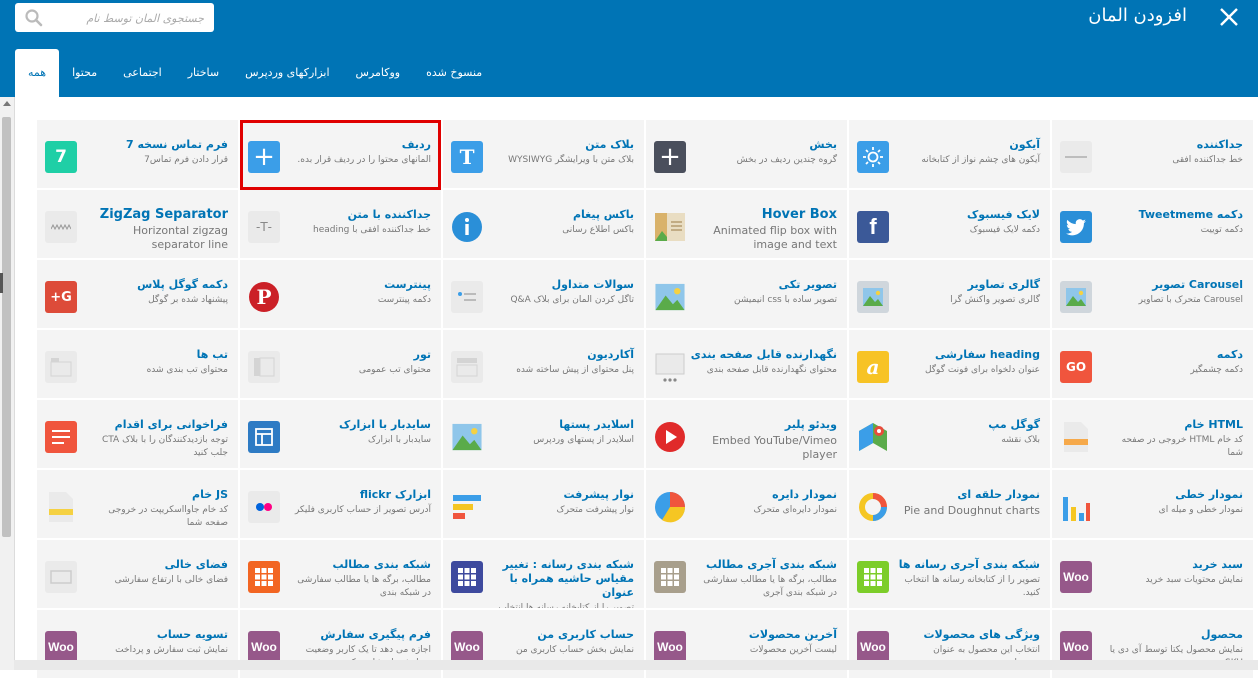 This screenshot has width=1258, height=680. Describe the element at coordinates (1197, 284) in the screenshot. I see `element-name: Carousel تصویر` at that location.